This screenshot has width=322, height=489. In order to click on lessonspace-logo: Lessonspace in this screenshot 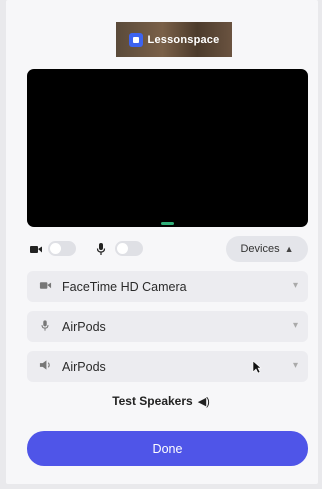, I will do `click(174, 39)`.